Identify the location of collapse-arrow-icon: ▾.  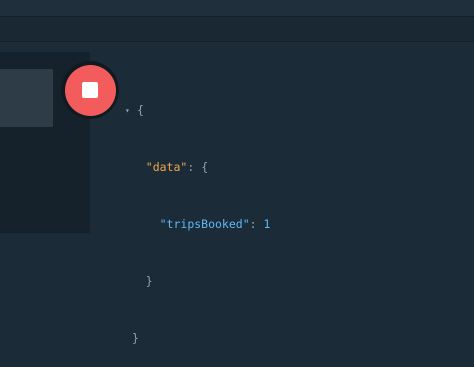
(131, 110).